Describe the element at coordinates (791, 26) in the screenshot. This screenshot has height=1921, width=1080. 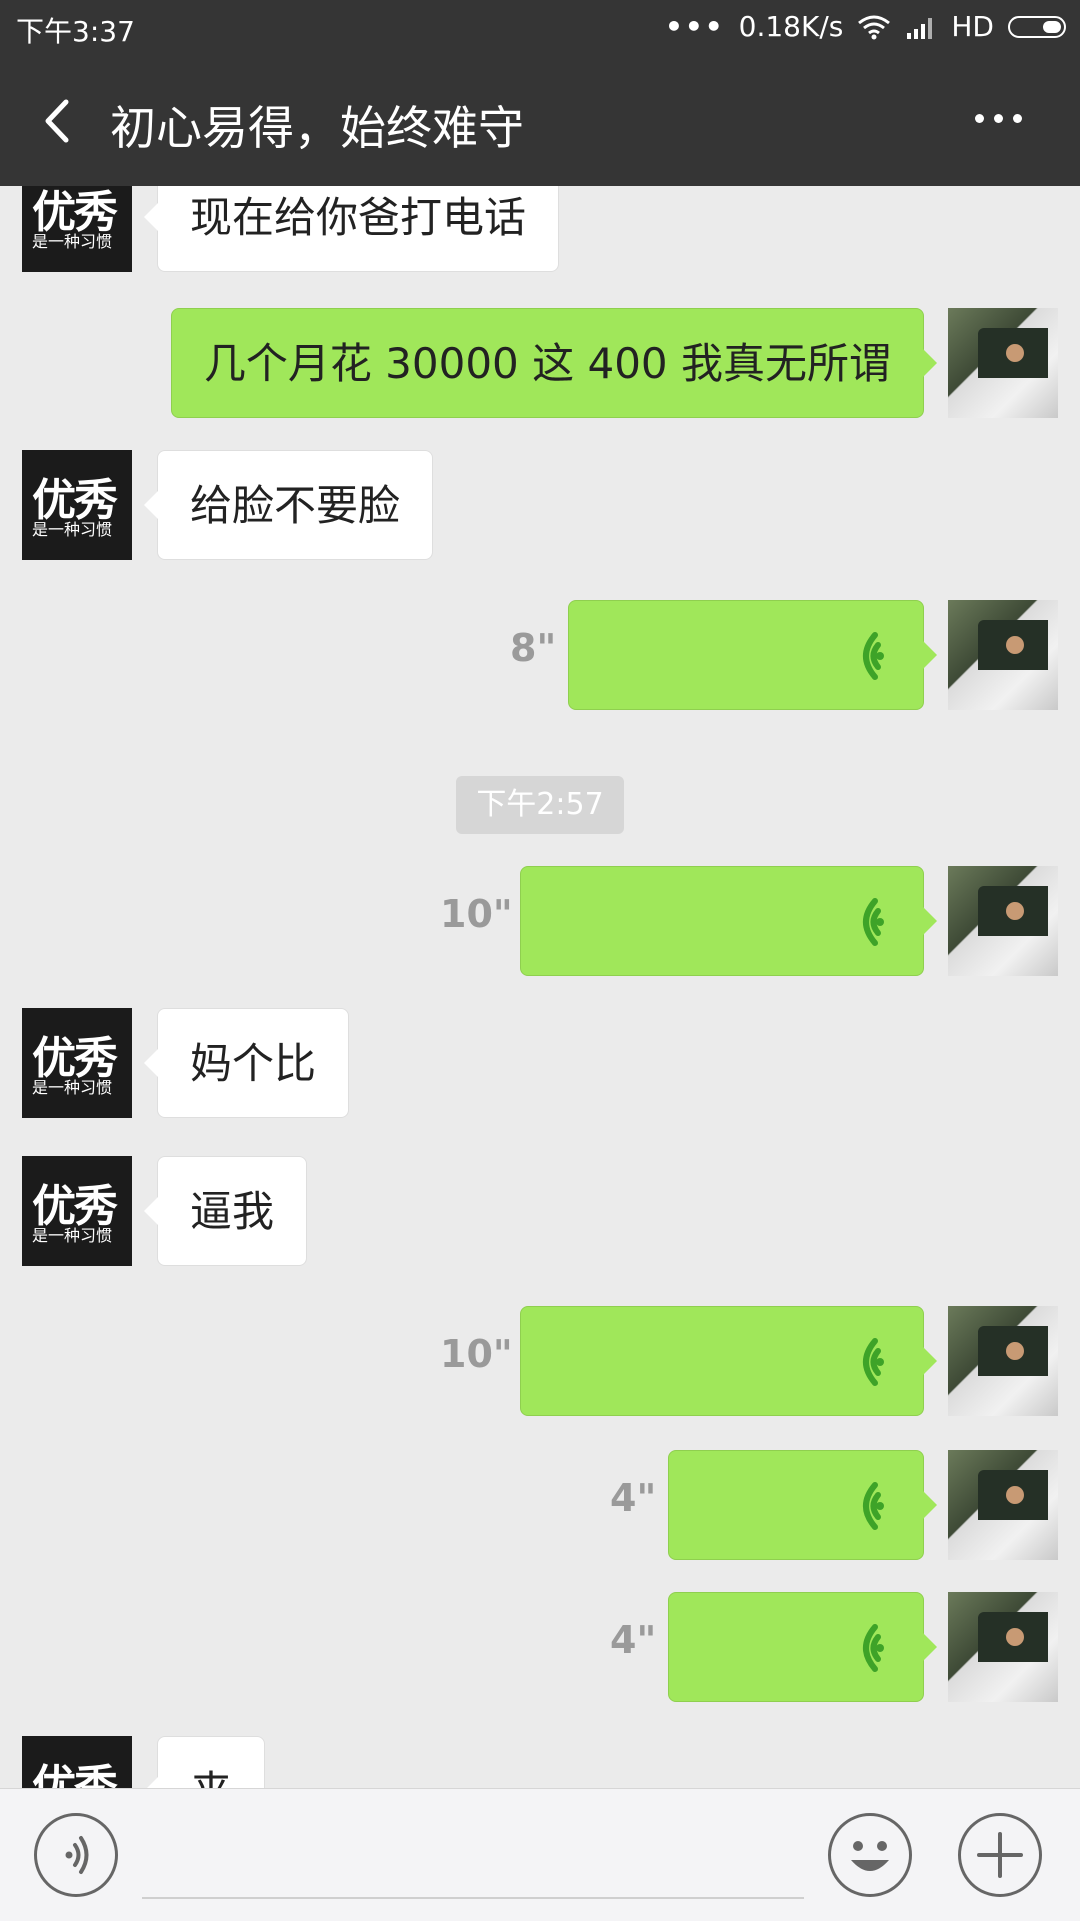
I see `network-speed: 0.18K/s` at that location.